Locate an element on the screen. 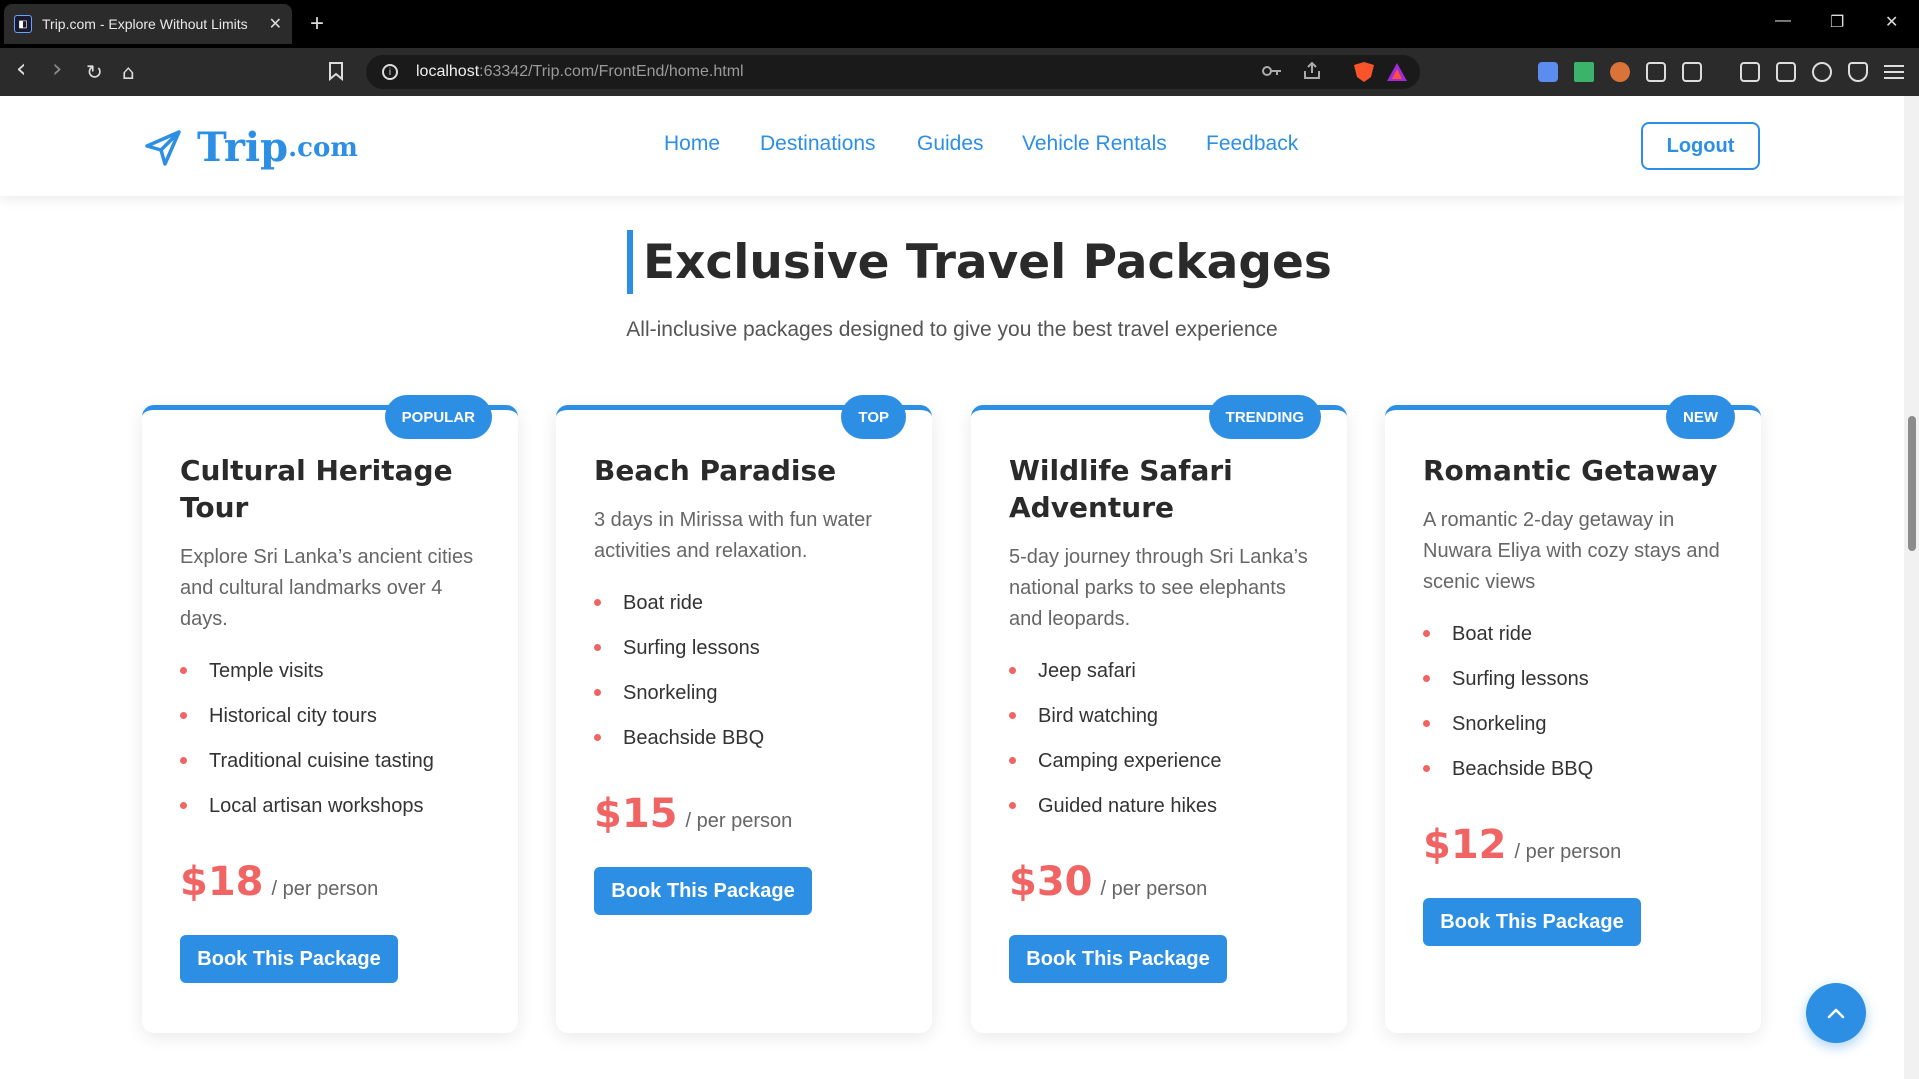 Image resolution: width=1919 pixels, height=1079 pixels. tab-title: Trip.com - Explore Without Limits is located at coordinates (145, 24).